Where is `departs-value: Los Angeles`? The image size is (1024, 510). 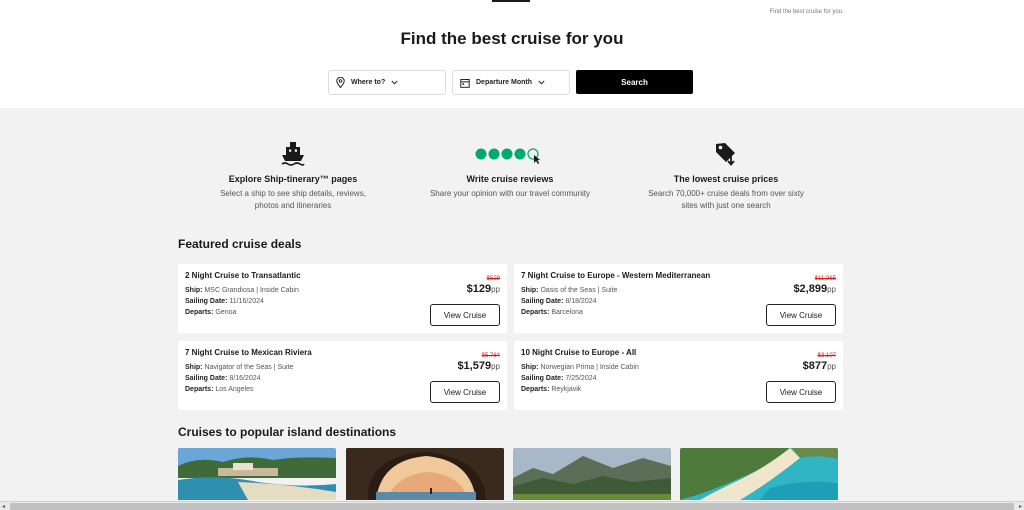 departs-value: Los Angeles is located at coordinates (234, 389).